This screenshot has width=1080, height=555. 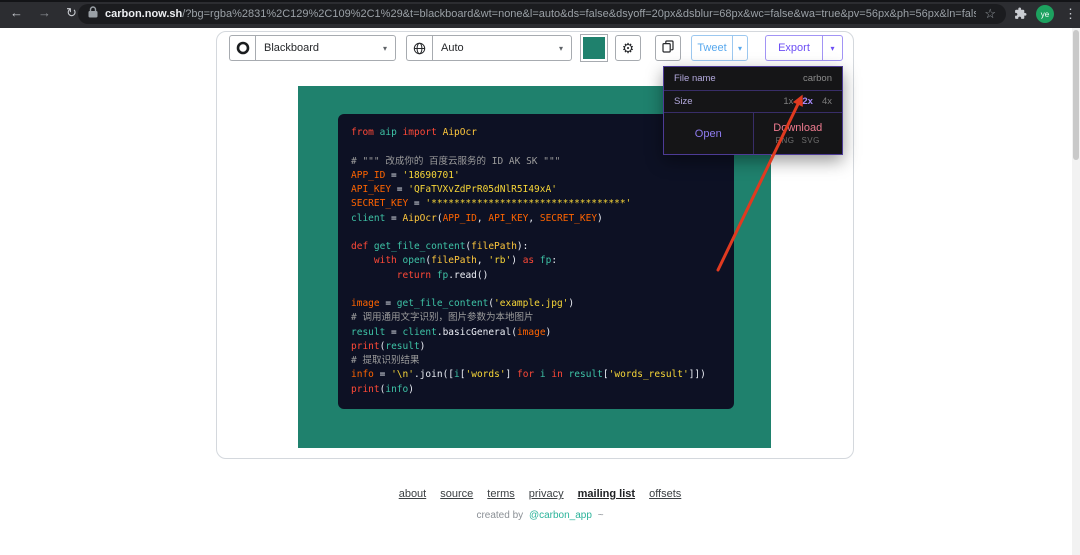 I want to click on bookmark-star-icon: ☆, so click(x=990, y=14).